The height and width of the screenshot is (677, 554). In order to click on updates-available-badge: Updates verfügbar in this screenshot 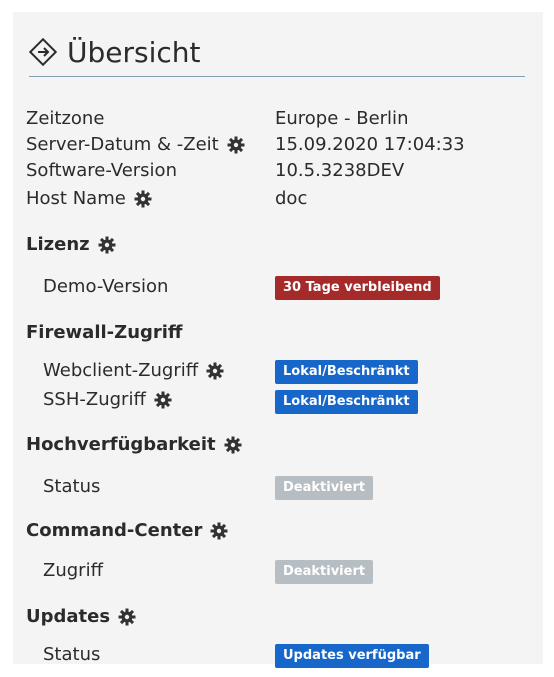, I will do `click(352, 656)`.